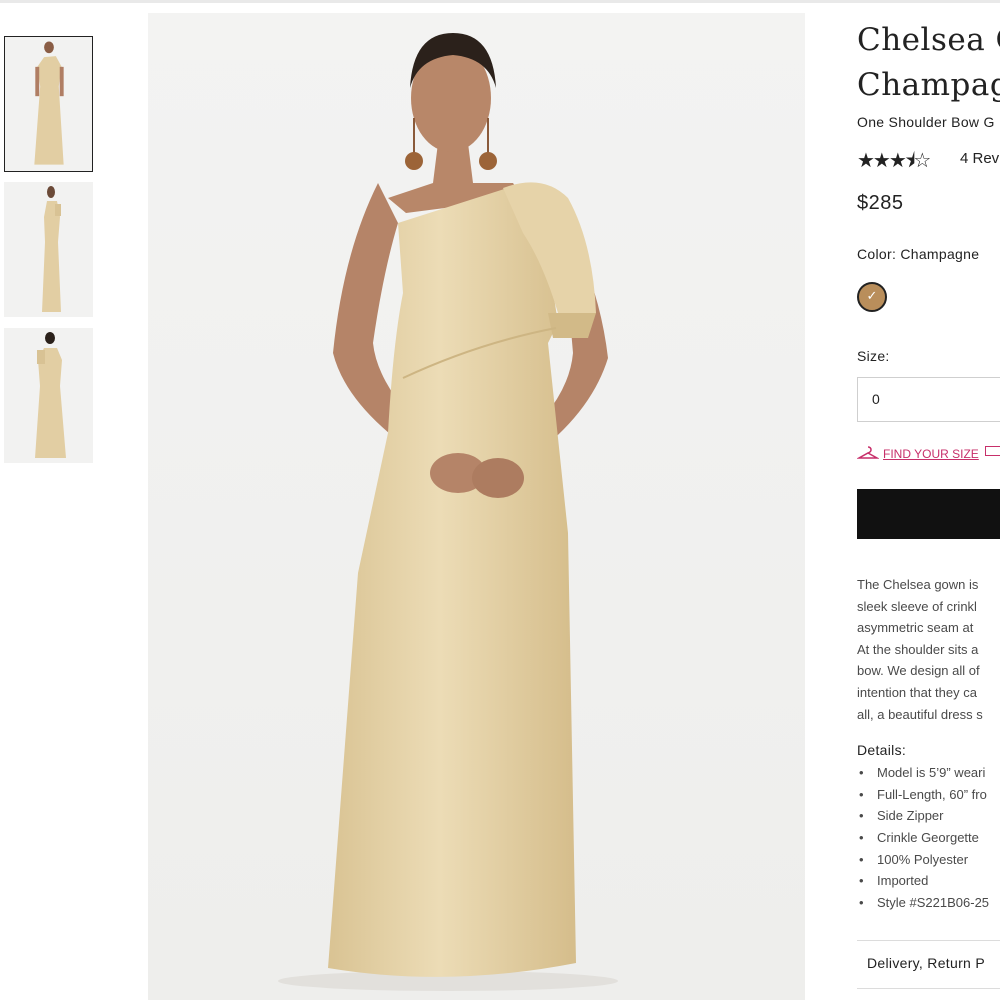  What do you see at coordinates (923, 863) in the screenshot?
I see `details-item: 100% Polyester` at bounding box center [923, 863].